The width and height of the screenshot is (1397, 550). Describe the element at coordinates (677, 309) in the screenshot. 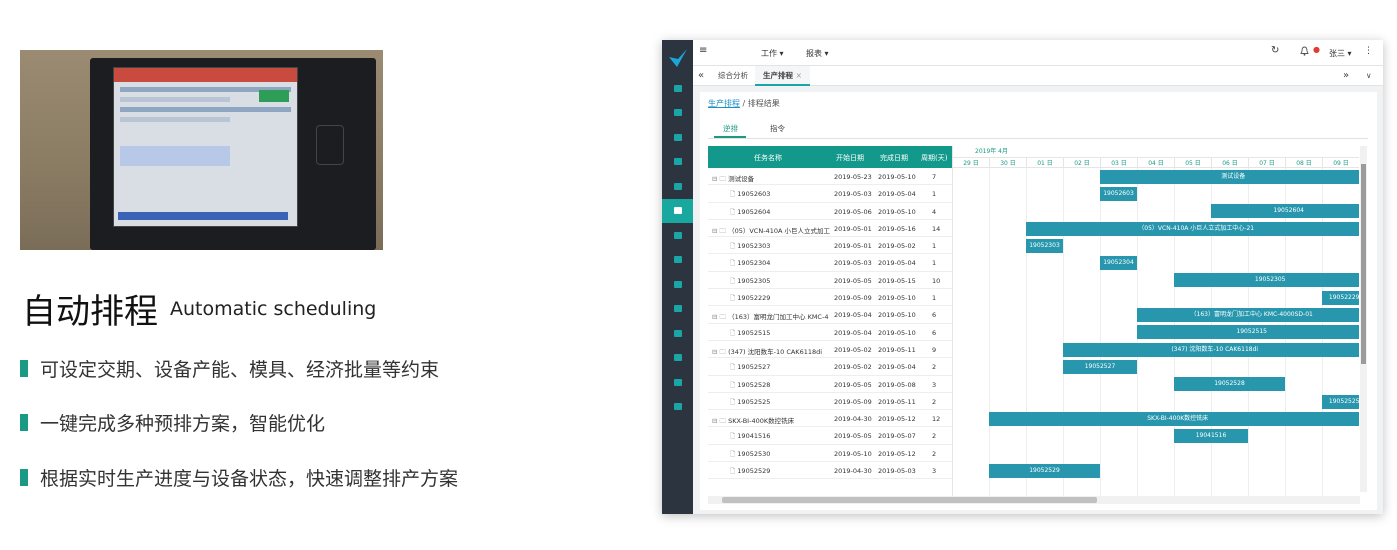

I see `search-icon` at that location.